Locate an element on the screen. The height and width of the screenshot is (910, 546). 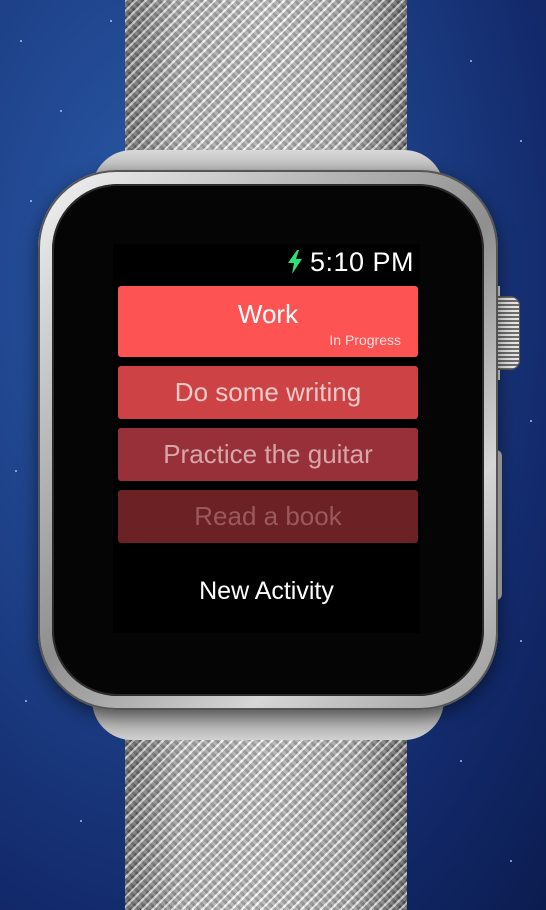
activity-row-work: Work In Progress is located at coordinates (268, 321).